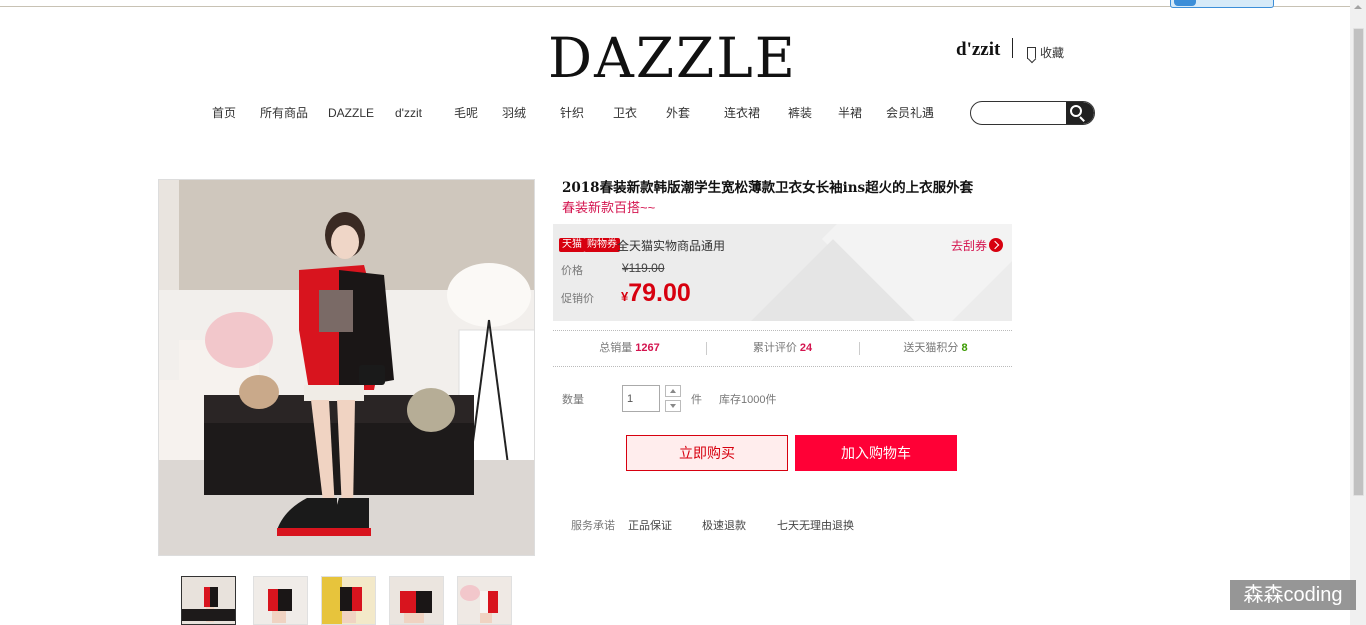 Image resolution: width=1366 pixels, height=625 pixels. What do you see at coordinates (768, 188) in the screenshot?
I see `product-title: 2018春装新款韩版潮学生宽松薄款卫衣女长袖ins超火的上衣服外套` at bounding box center [768, 188].